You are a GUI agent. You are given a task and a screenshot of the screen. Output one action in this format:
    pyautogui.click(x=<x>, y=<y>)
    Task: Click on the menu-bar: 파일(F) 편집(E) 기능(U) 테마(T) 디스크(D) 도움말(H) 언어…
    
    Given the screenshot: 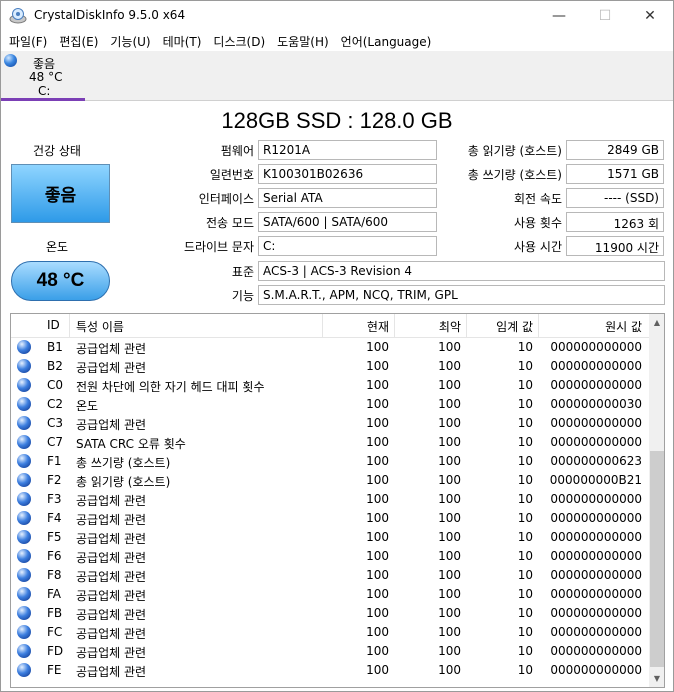 What is the action you would take?
    pyautogui.click(x=337, y=41)
    